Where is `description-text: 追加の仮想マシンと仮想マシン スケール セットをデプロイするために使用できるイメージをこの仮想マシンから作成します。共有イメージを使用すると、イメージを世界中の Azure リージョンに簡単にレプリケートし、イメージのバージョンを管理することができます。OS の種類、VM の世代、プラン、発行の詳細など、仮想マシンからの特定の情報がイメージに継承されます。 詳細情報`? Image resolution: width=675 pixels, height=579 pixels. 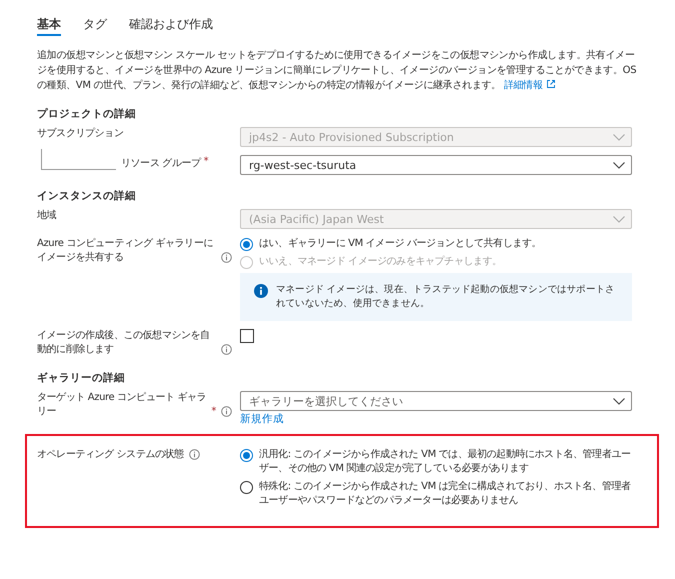 description-text: 追加の仮想マシンと仮想マシン スケール セットをデプロイするために使用できるイメージをこの仮想マシンから作成します。共有イメージを使用すると、イメージを世界中の Azure リージョンに簡単にレプリケートし、イメージのバージョンを管理することができます。OS の種類、VM の世代、プラン、発行の詳細など、仮想マシンからの特定の情報がイメージに継承されます。 詳細情報 is located at coordinates (337, 70).